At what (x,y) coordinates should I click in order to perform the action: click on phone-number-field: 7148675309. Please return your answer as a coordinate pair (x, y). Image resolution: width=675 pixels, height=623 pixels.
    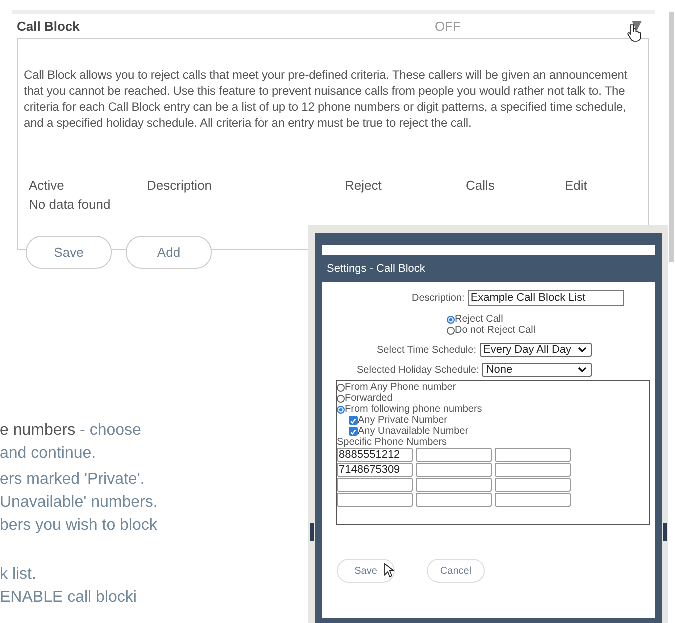
    Looking at the image, I should click on (375, 470).